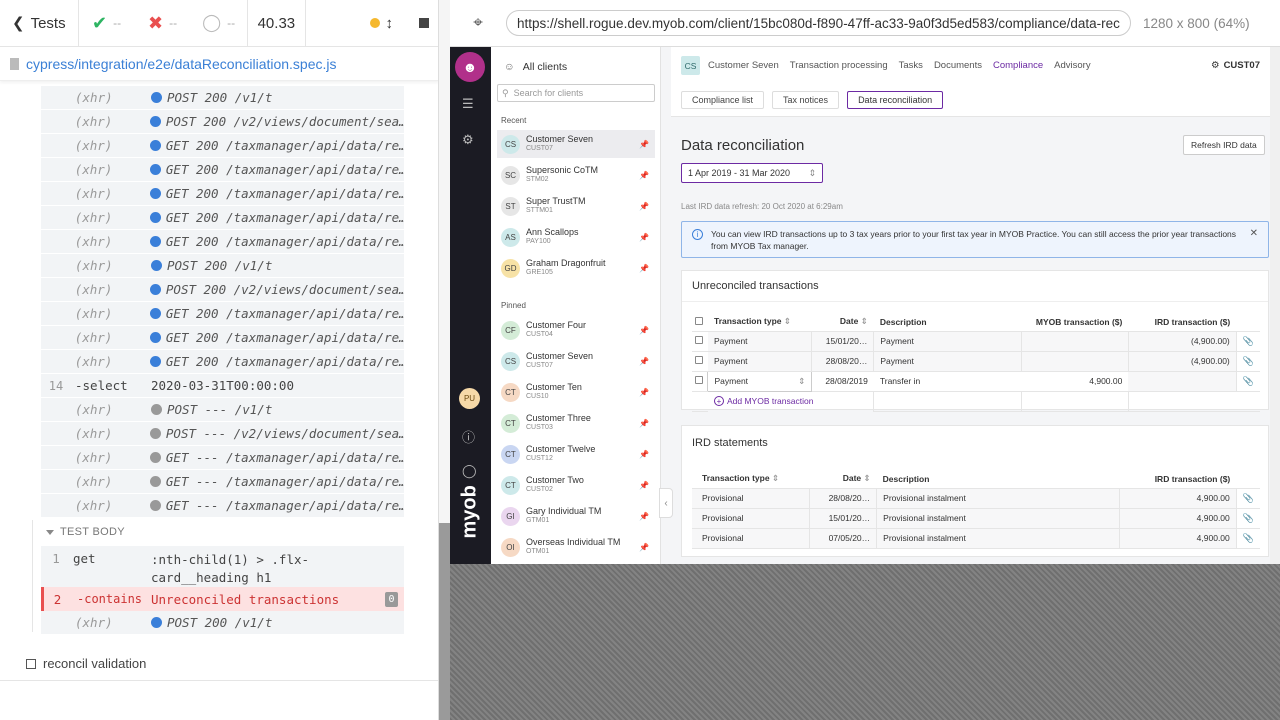  What do you see at coordinates (839, 65) in the screenshot?
I see `nav-transaction-processing: Transaction processing` at bounding box center [839, 65].